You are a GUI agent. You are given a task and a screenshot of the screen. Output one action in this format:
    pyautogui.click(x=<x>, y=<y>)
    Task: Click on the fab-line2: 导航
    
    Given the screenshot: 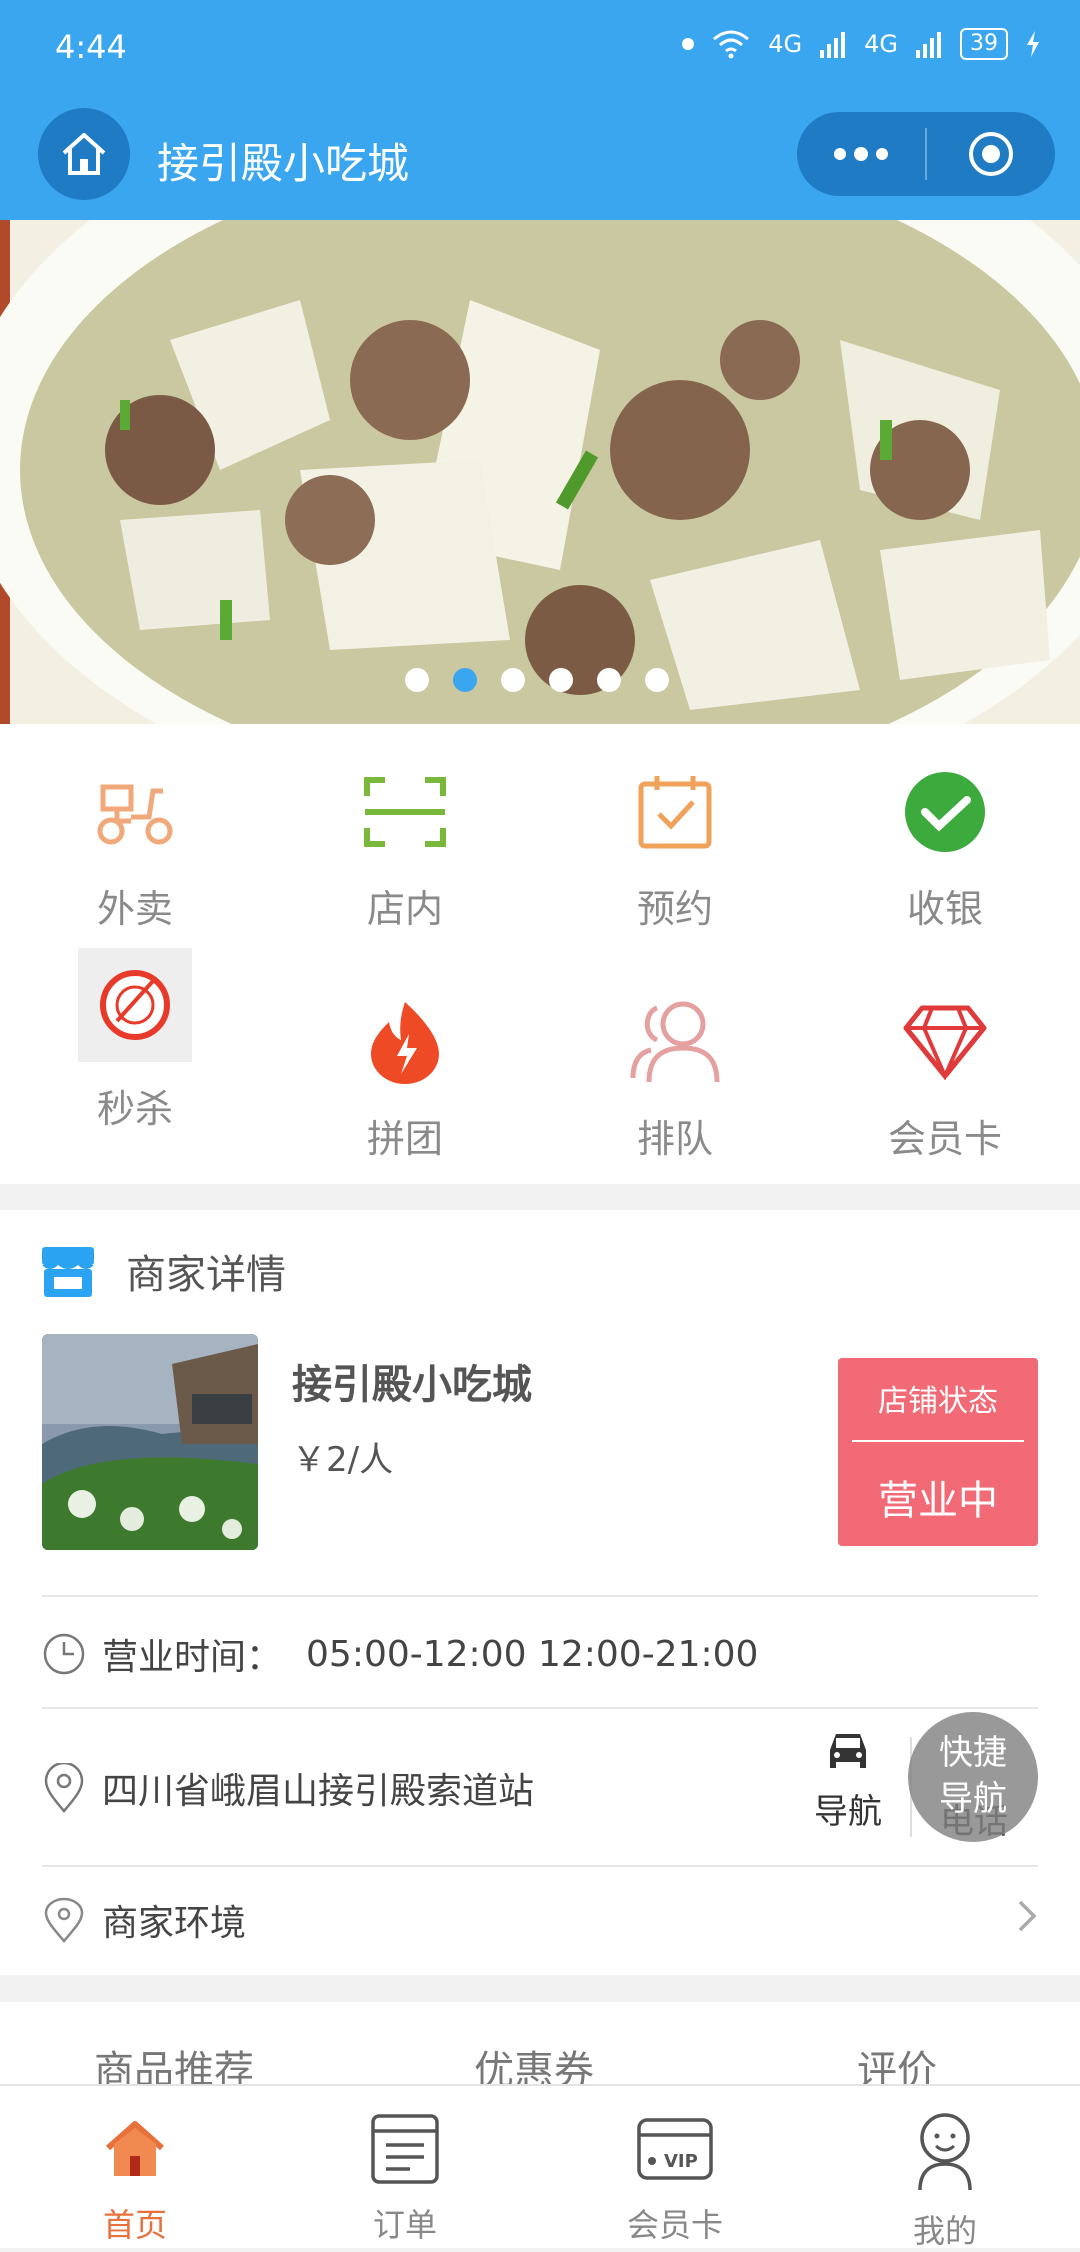 What is the action you would take?
    pyautogui.click(x=973, y=1799)
    